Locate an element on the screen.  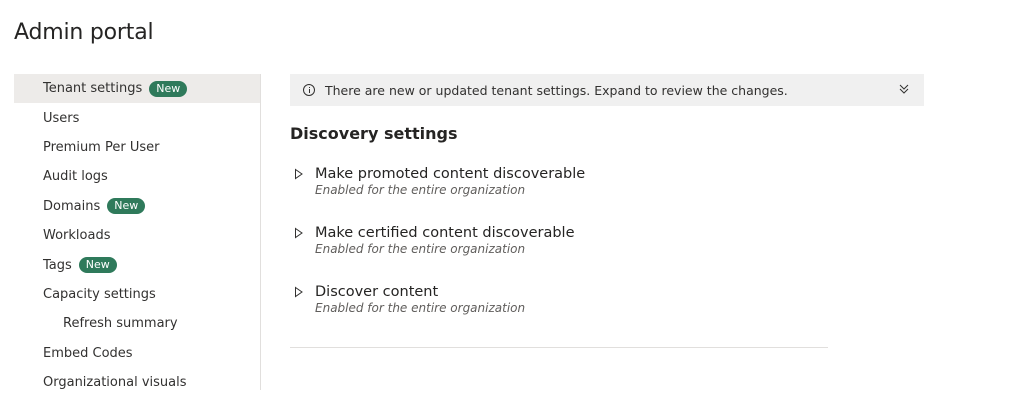
setting-name: Discover content is located at coordinates (377, 292).